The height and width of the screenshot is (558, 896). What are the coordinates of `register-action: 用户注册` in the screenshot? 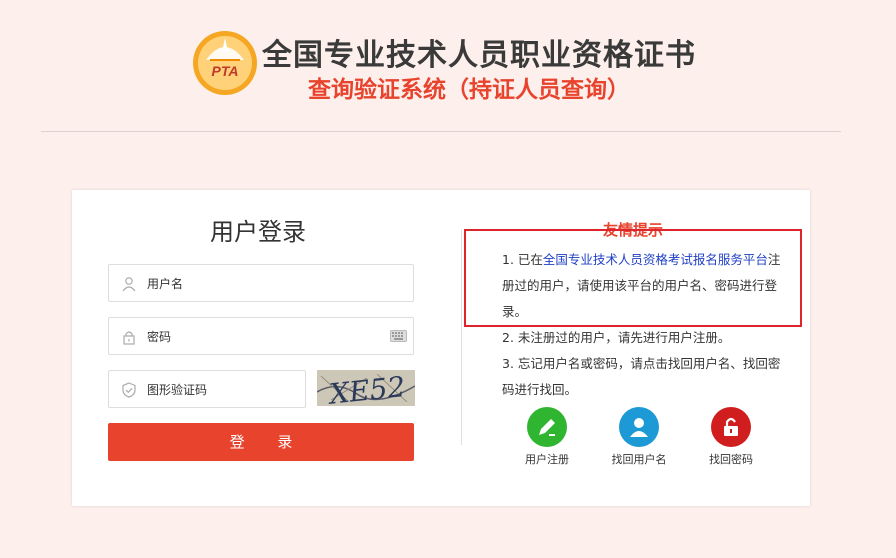 It's located at (547, 437).